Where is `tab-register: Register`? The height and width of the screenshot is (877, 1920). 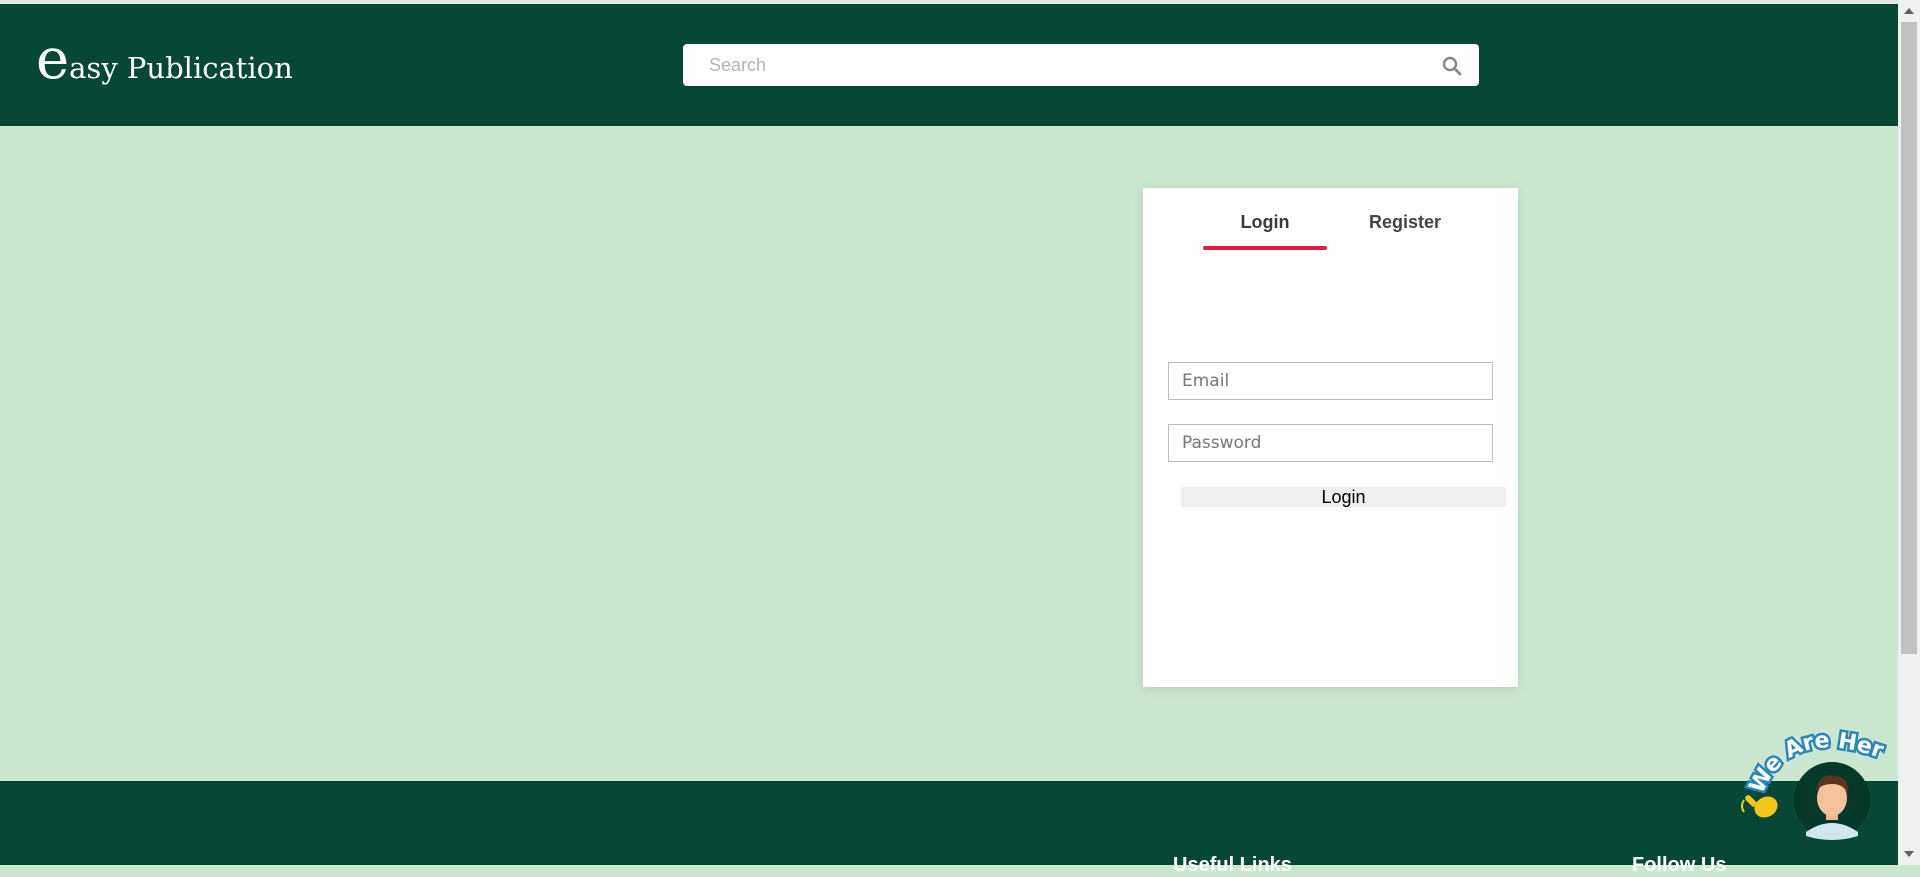
tab-register: Register is located at coordinates (1405, 222).